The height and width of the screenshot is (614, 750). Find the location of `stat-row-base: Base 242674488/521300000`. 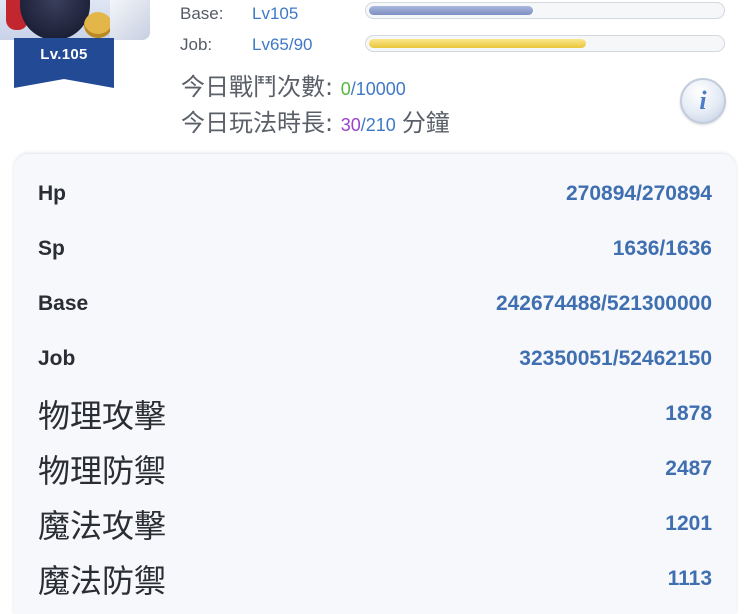

stat-row-base: Base 242674488/521300000 is located at coordinates (375, 304).